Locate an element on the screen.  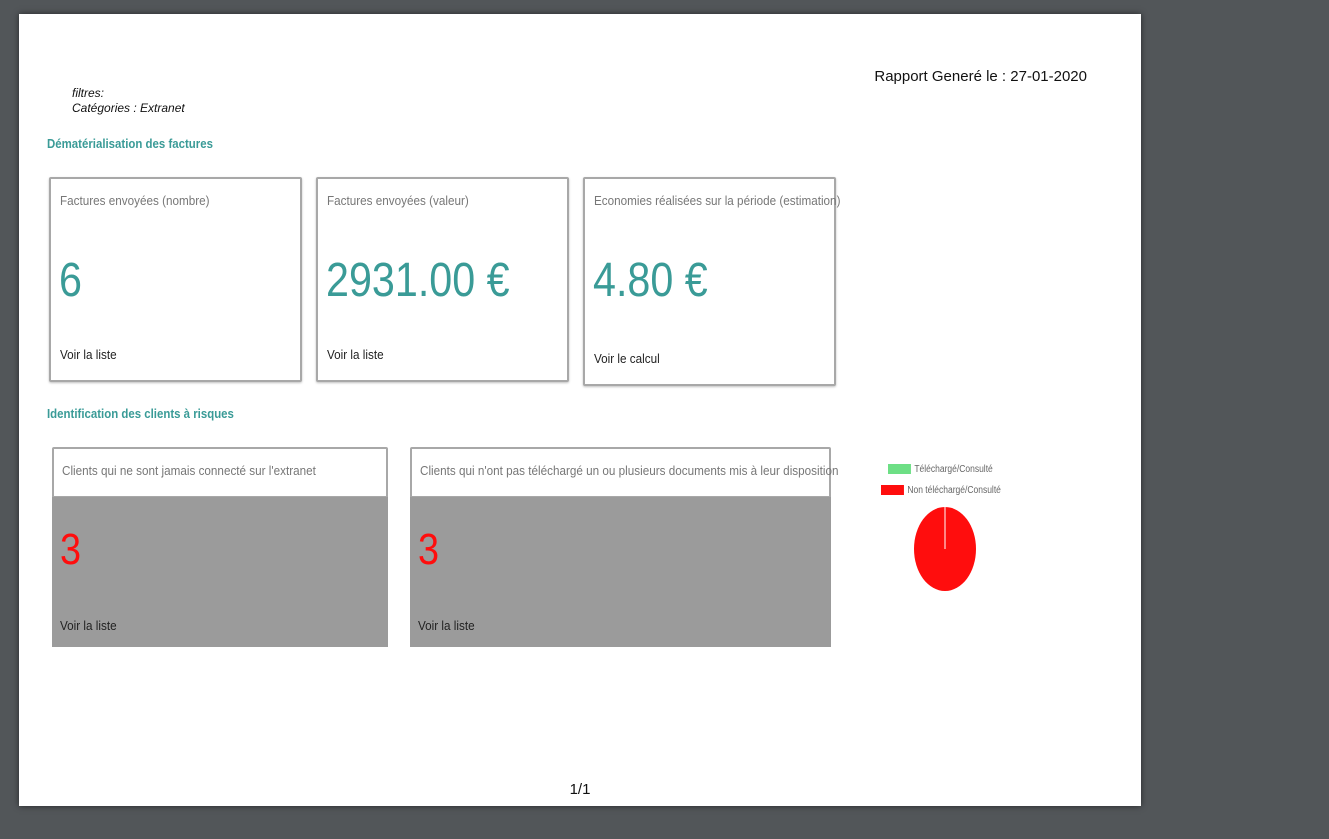
kpi-card-value: 4.80 € is located at coordinates (650, 280).